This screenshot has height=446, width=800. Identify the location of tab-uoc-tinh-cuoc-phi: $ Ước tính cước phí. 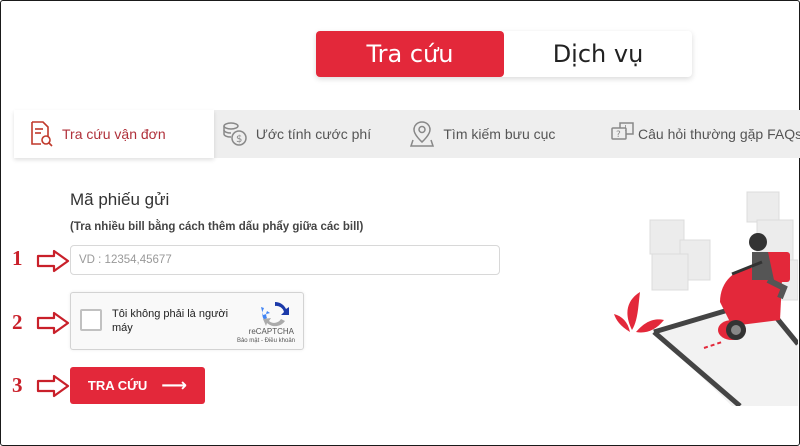
(304, 134).